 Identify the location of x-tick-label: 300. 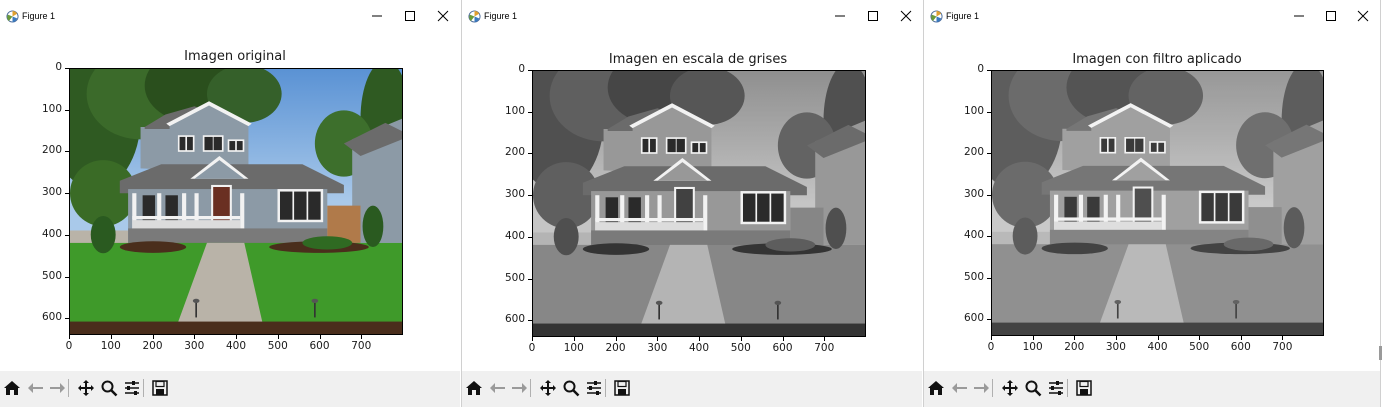
(657, 348).